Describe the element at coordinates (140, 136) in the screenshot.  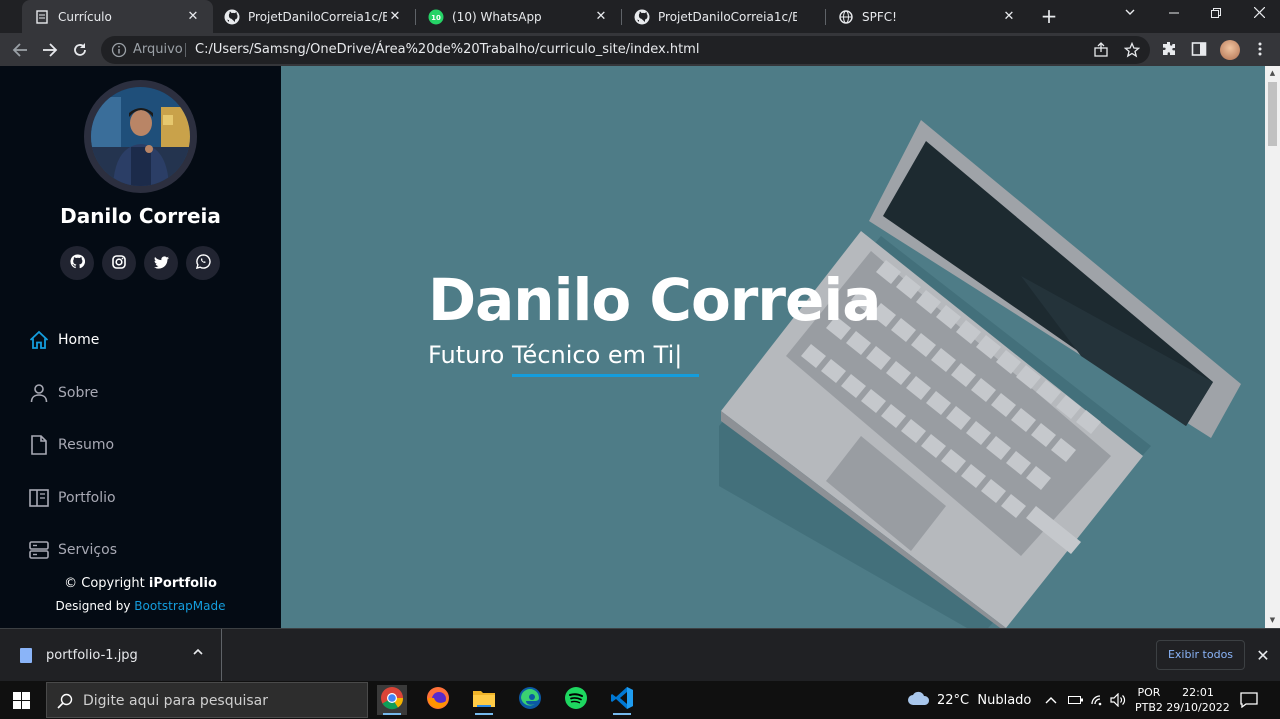
I see `profile-photo` at that location.